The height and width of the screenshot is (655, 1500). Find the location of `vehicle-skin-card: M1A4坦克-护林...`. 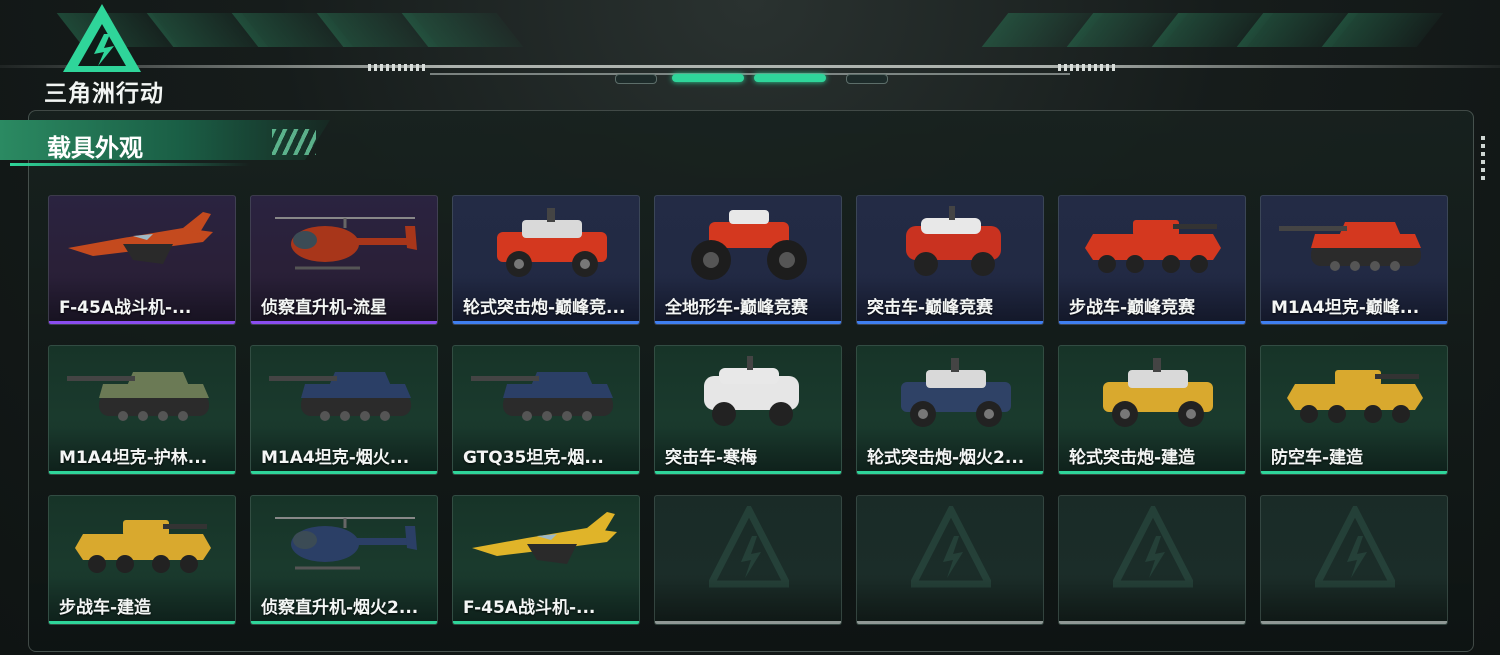

vehicle-skin-card: M1A4坦克-护林... is located at coordinates (142, 410).